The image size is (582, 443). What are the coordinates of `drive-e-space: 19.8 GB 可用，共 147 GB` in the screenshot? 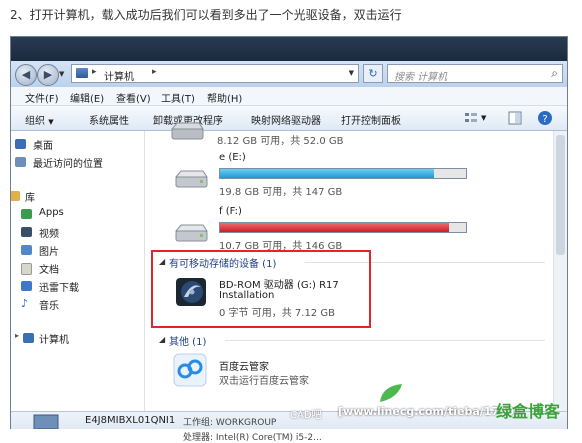 It's located at (281, 192).